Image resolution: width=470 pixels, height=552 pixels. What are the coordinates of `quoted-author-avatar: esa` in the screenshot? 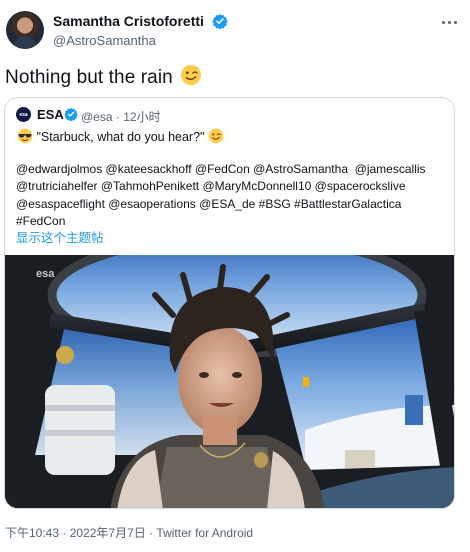 It's located at (23, 114).